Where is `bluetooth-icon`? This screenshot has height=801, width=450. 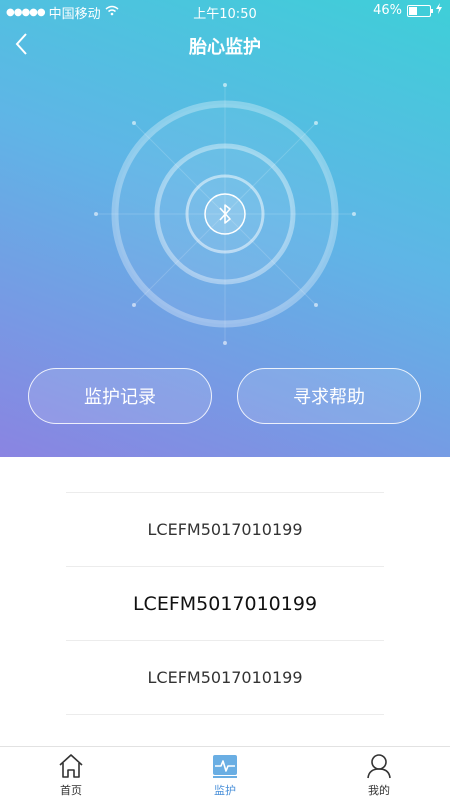
bluetooth-icon is located at coordinates (225, 214).